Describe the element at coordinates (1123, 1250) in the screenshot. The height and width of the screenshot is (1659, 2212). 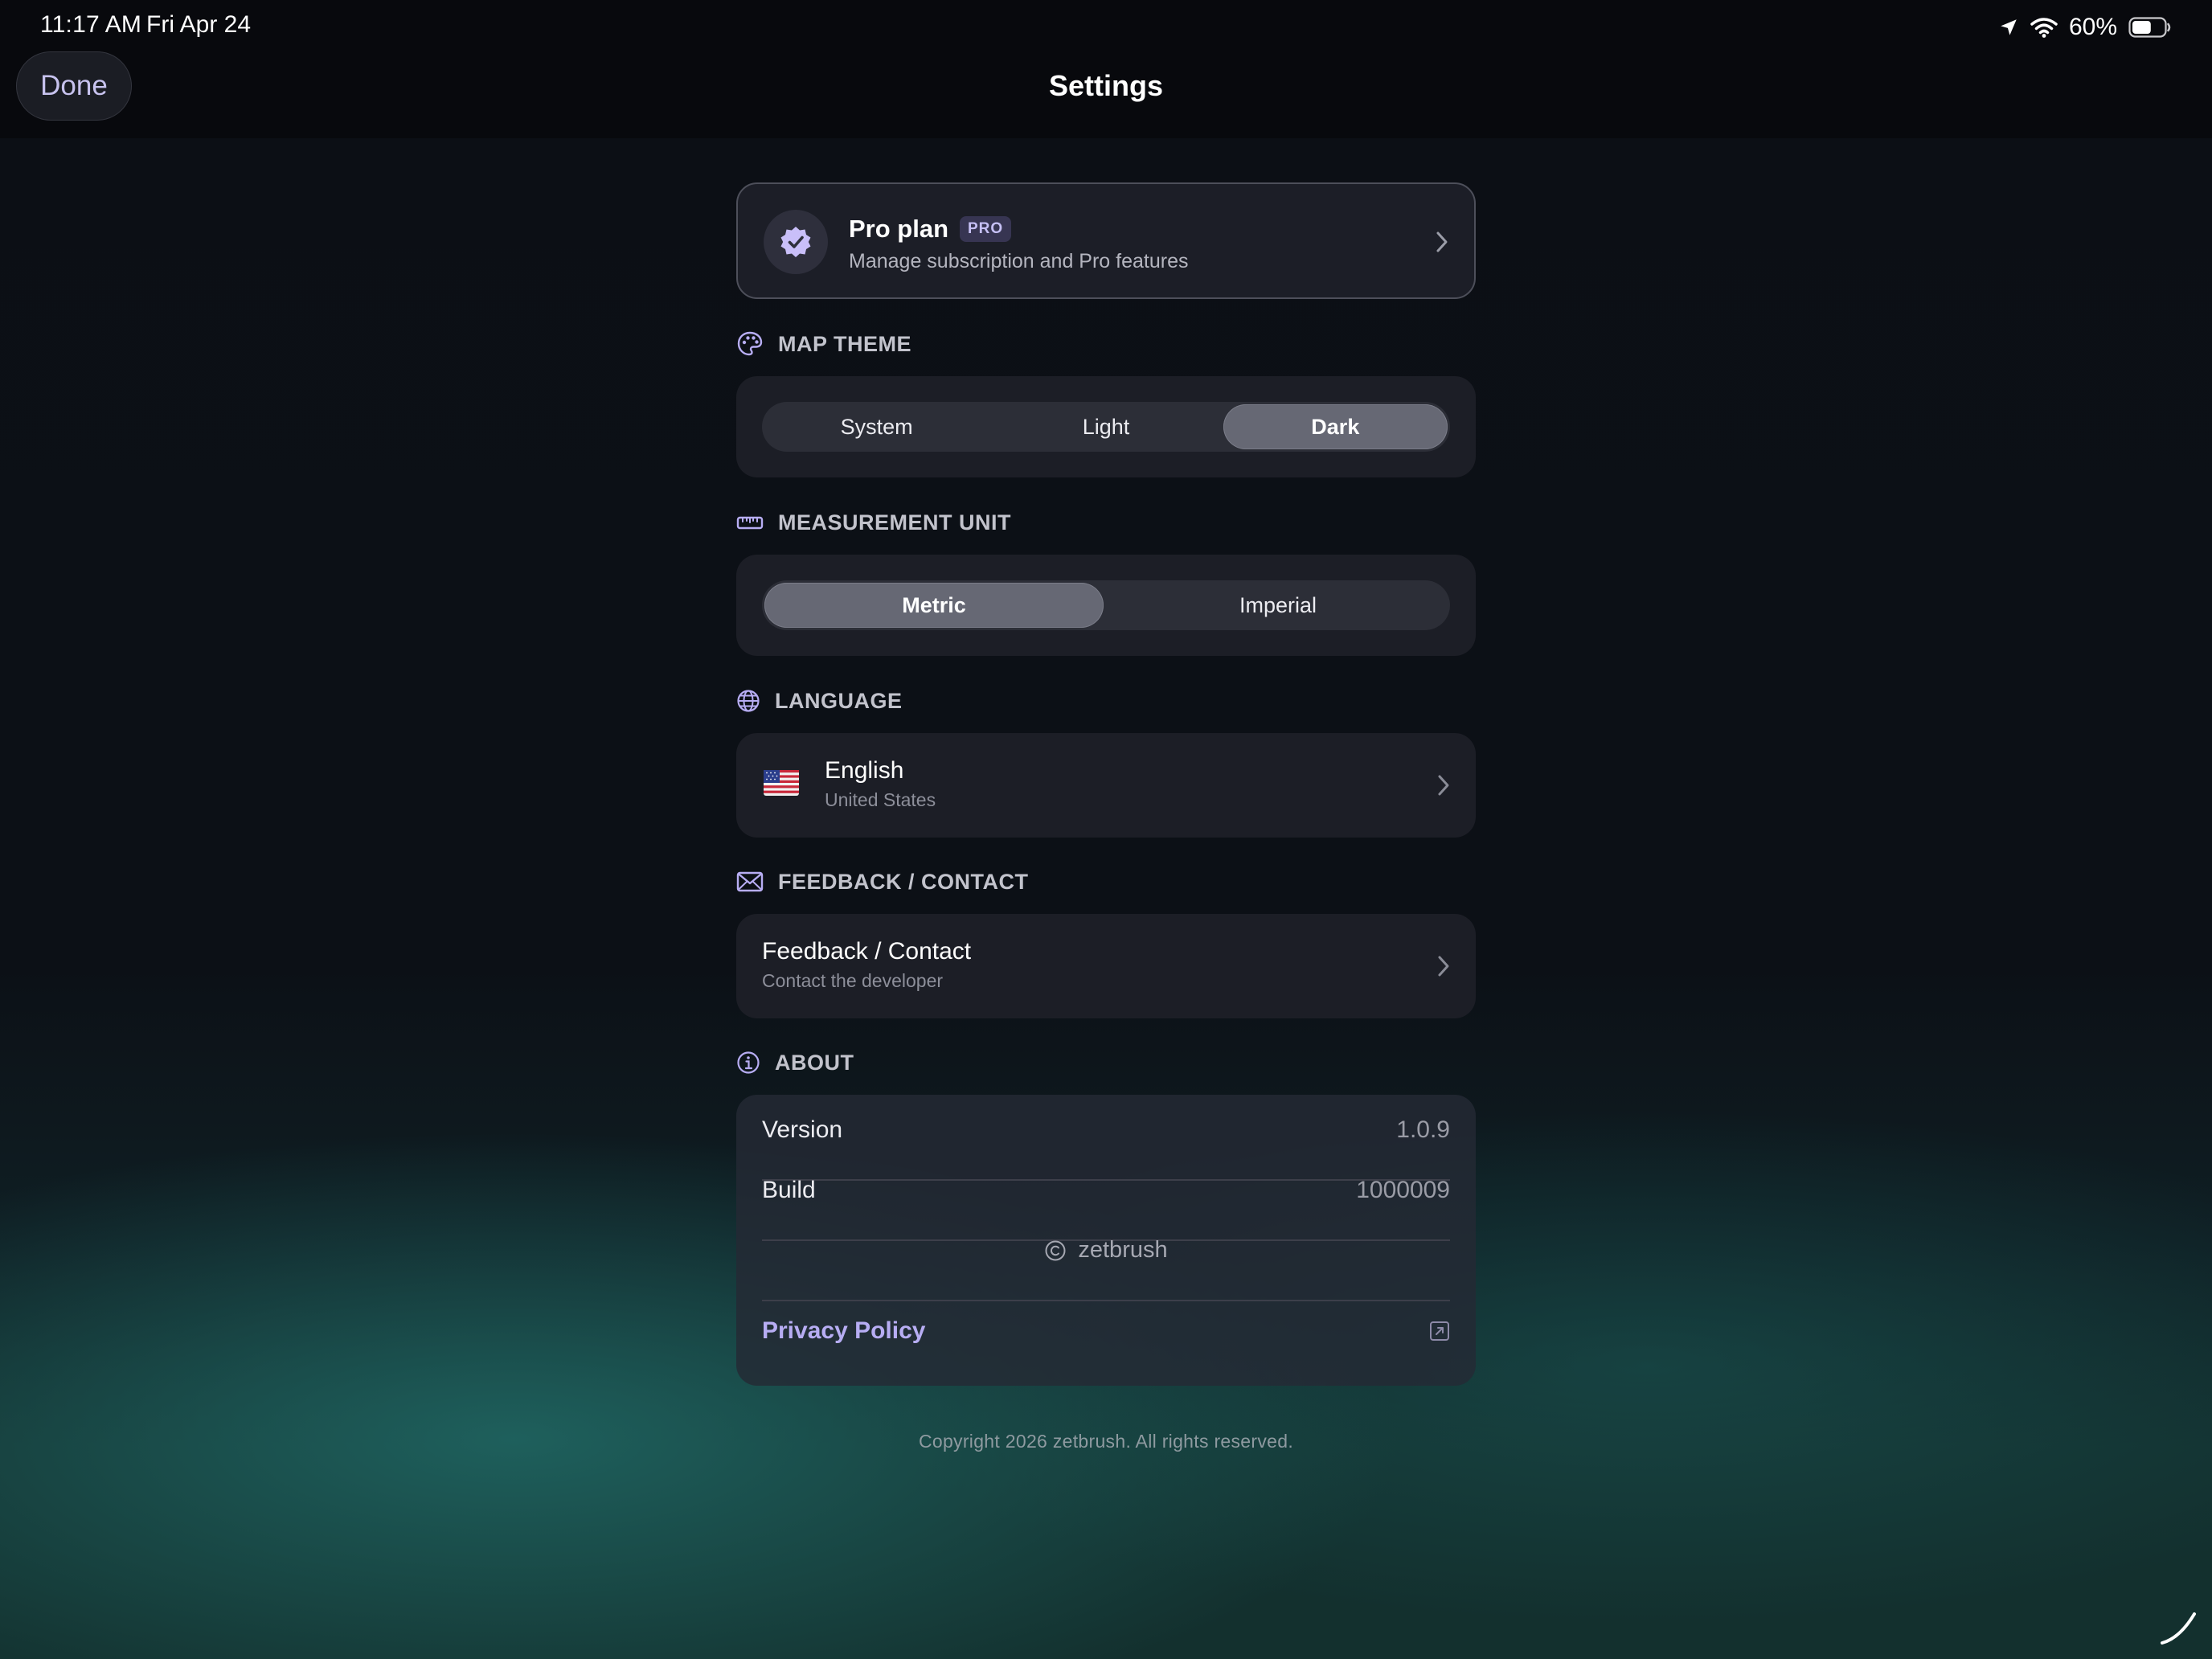
I see `credit-text: zetbrush` at that location.